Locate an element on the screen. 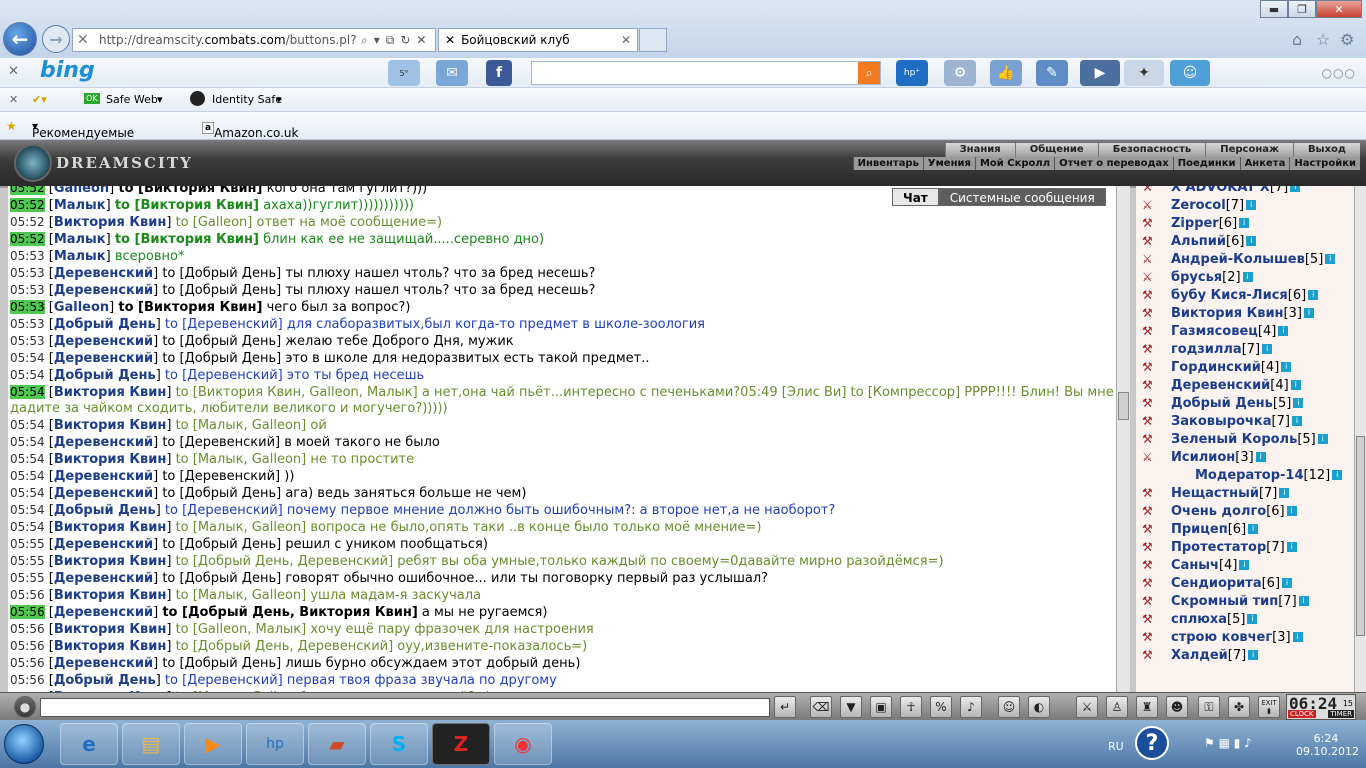 The image size is (1366, 768). chat-icon: ✎ is located at coordinates (1052, 73).